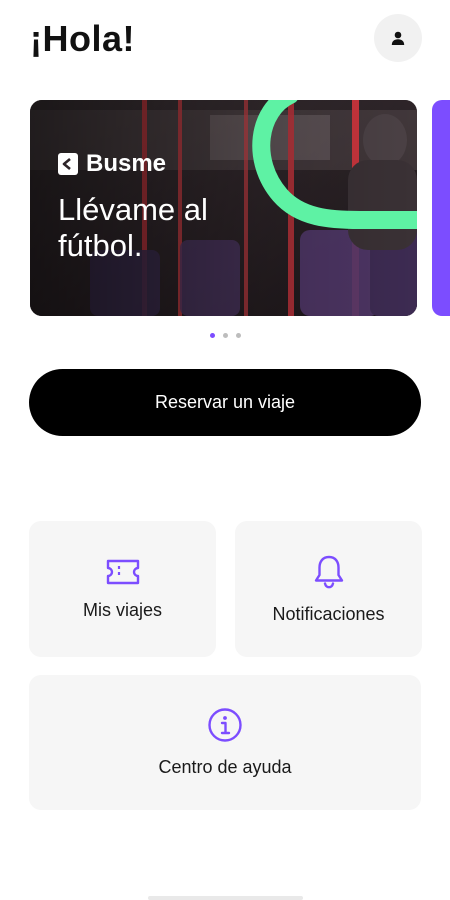  I want to click on help-center-tile: Centro de ayuda, so click(225, 742).